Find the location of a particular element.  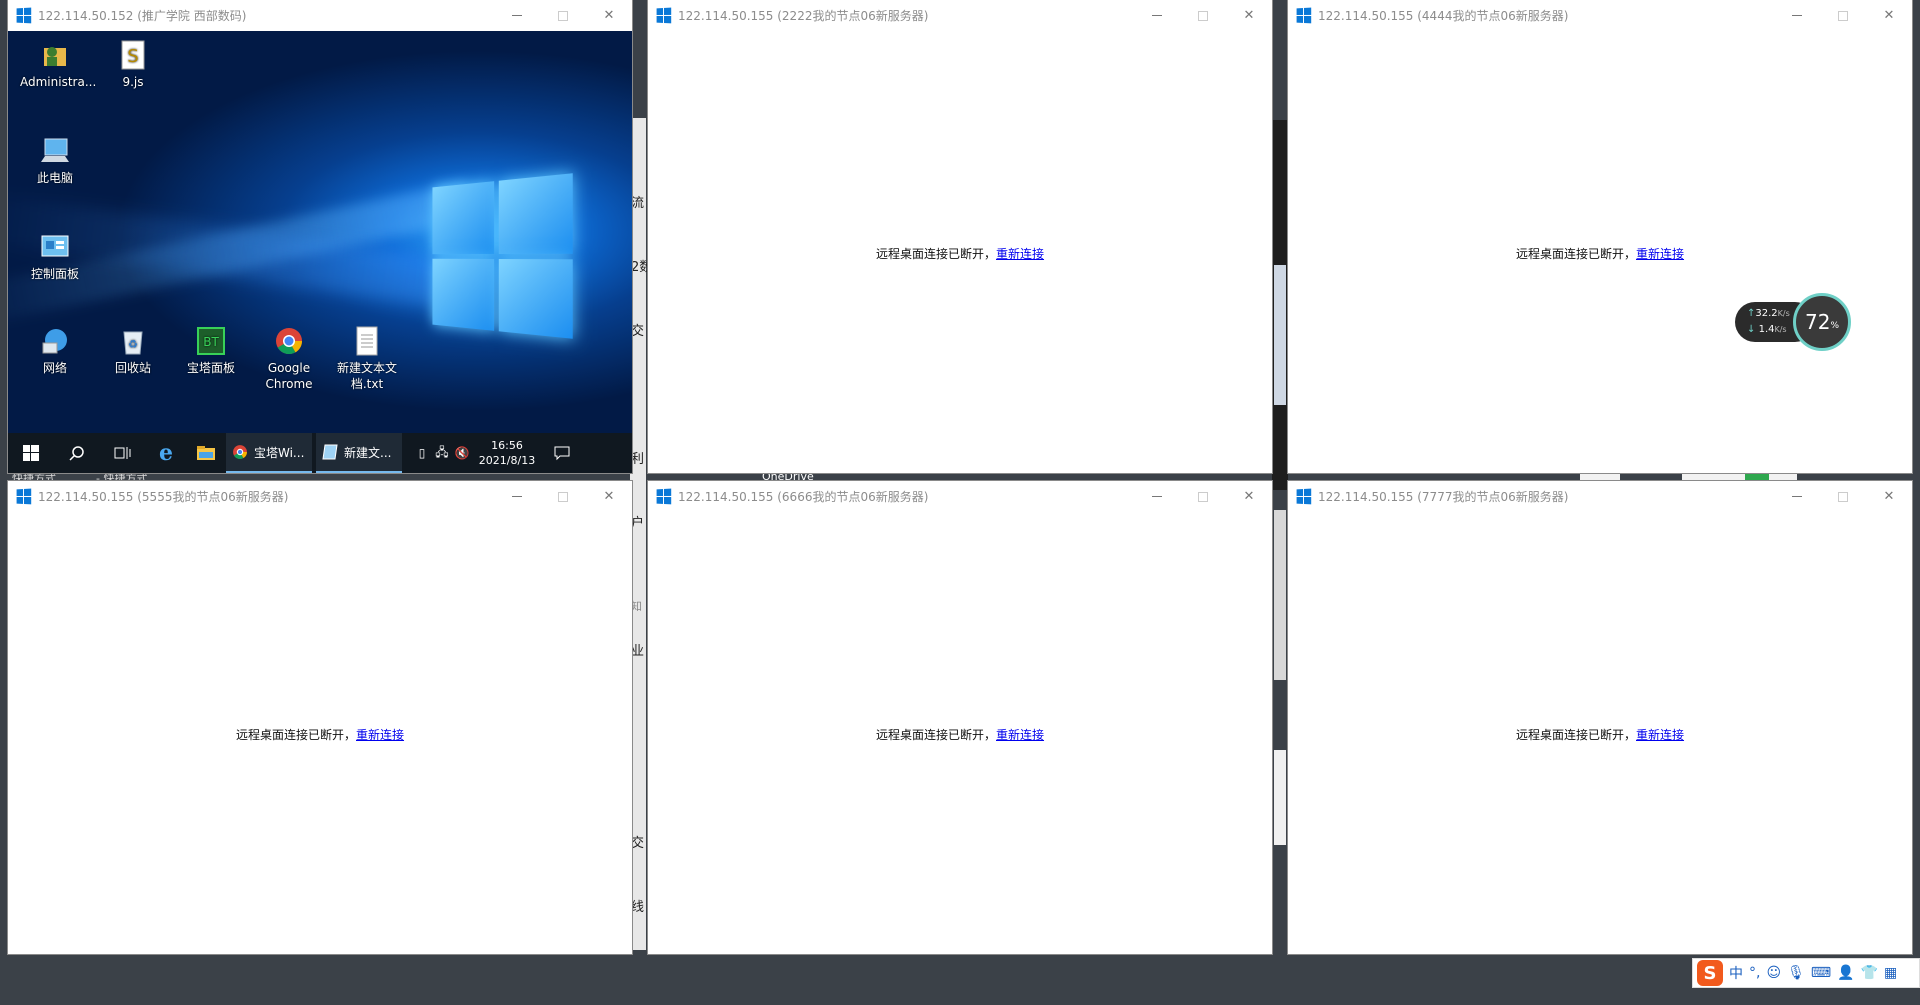

internet-explorer-icon: e is located at coordinates (166, 453).